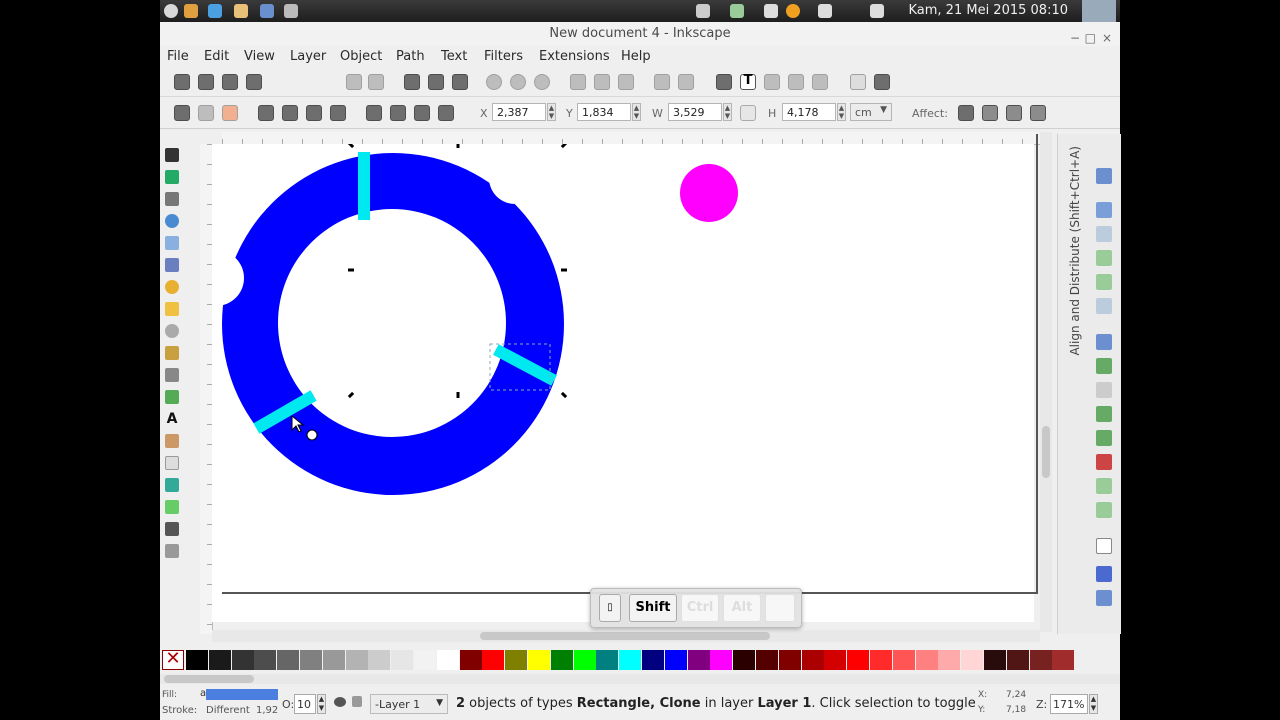 The height and width of the screenshot is (720, 1280). I want to click on text-tool-icon: A, so click(172, 419).